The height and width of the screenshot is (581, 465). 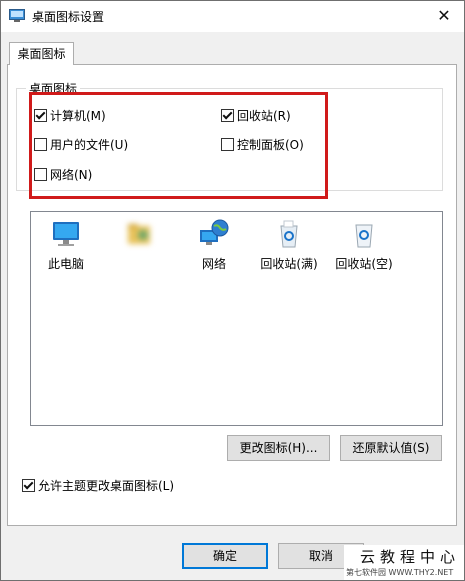 I want to click on monitor-icon, so click(x=66, y=234).